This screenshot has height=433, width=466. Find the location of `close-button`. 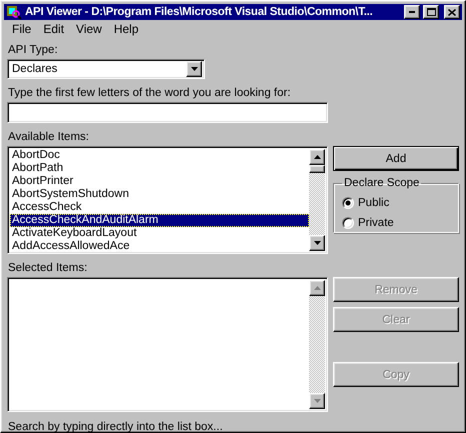

close-button is located at coordinates (452, 12).